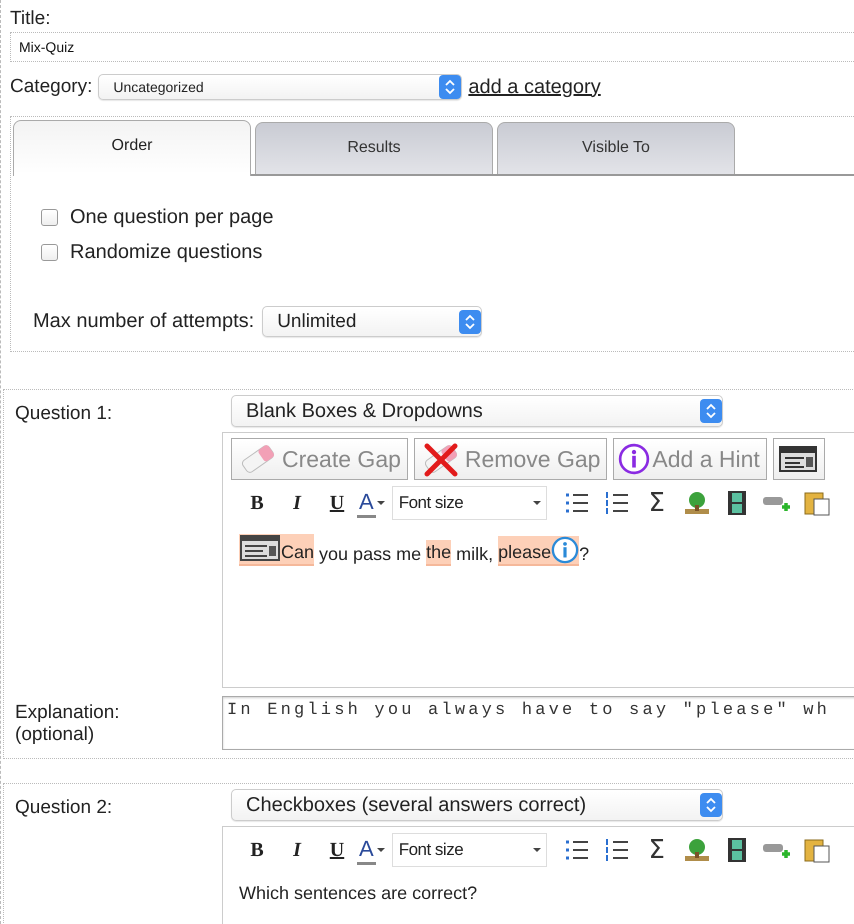 The height and width of the screenshot is (924, 854). Describe the element at coordinates (539, 551) in the screenshot. I see `gap-text: please` at that location.